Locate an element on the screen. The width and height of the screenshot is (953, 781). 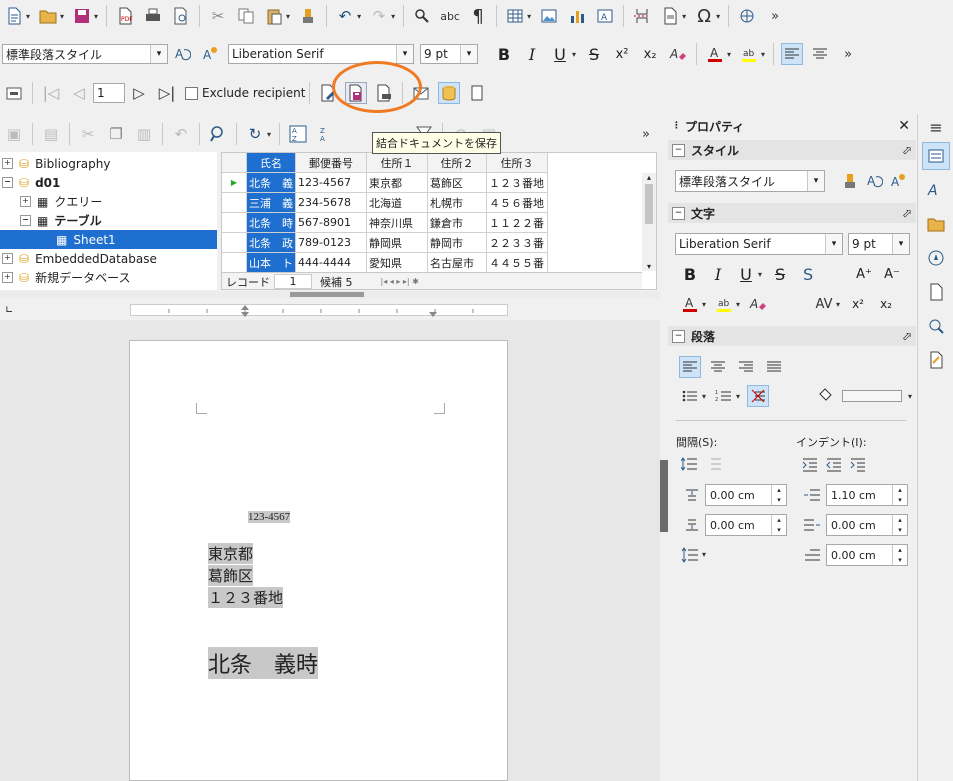
before-text-indent-field: 1.10 cm ▴ ▾ is located at coordinates (867, 495).